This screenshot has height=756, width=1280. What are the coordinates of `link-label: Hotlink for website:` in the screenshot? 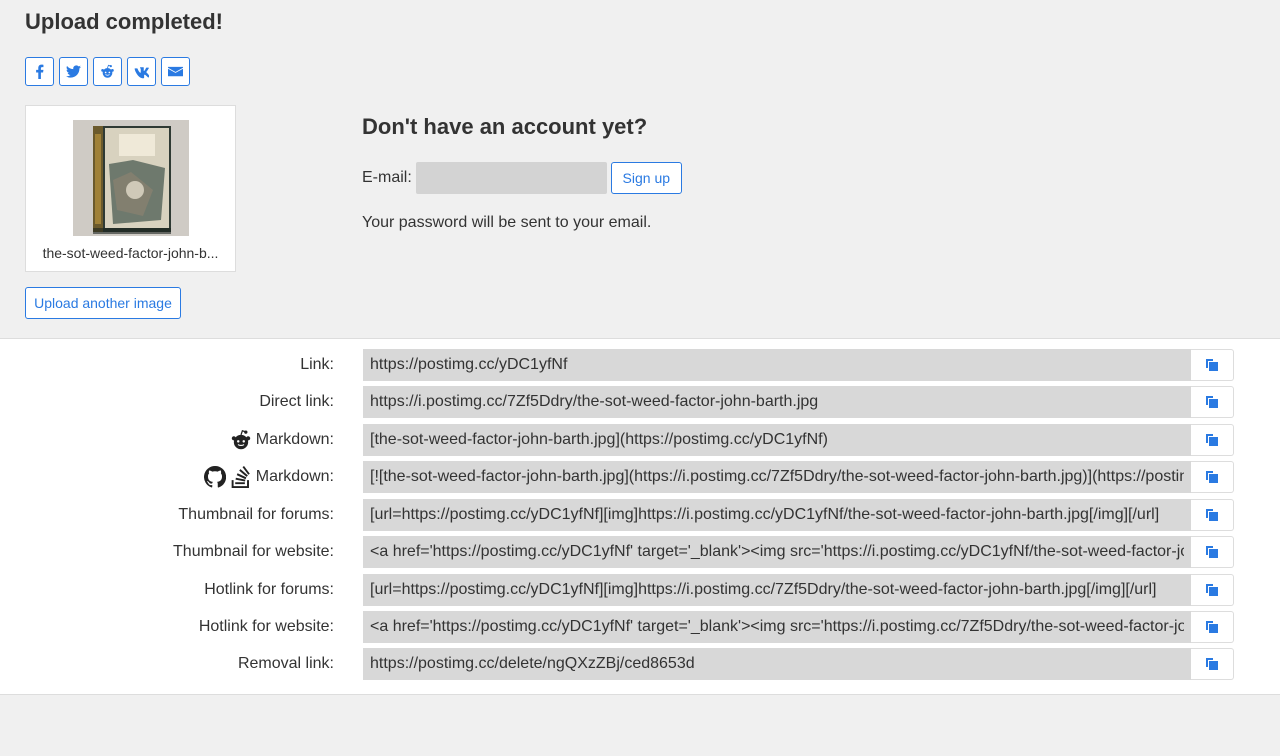 It's located at (266, 626).